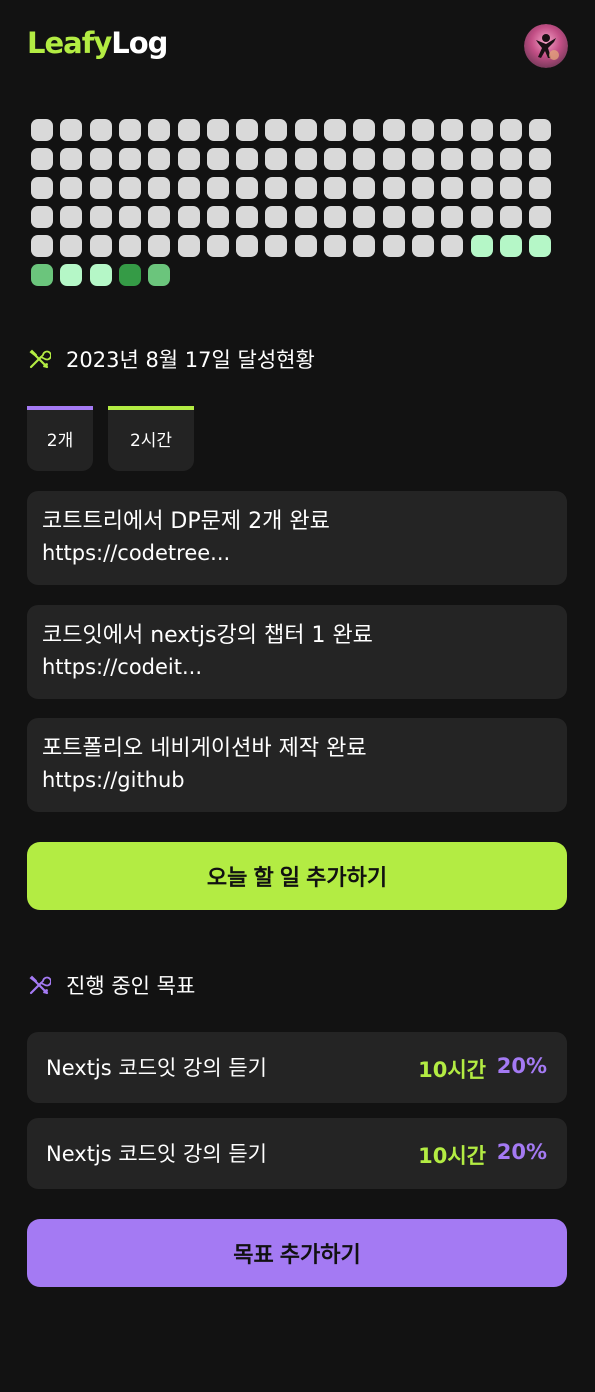  Describe the element at coordinates (546, 46) in the screenshot. I see `avatar` at that location.